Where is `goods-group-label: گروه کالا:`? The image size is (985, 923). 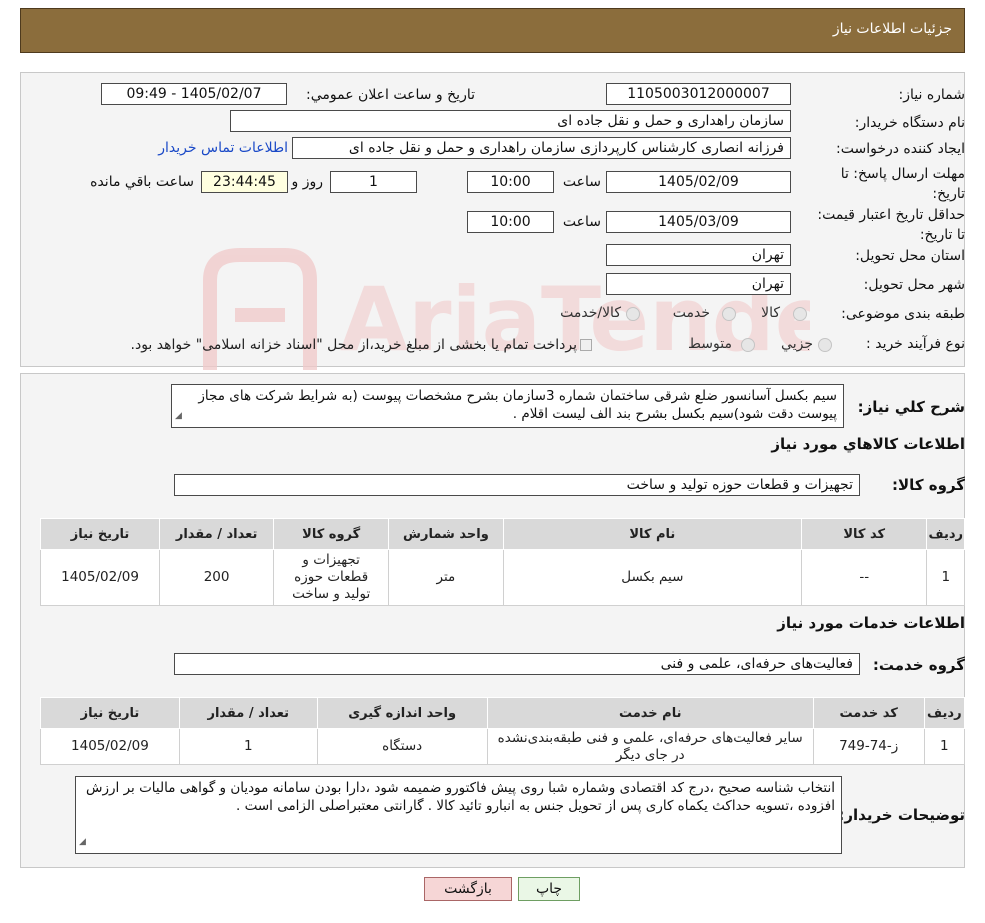 goods-group-label: گروه کالا: is located at coordinates (928, 485).